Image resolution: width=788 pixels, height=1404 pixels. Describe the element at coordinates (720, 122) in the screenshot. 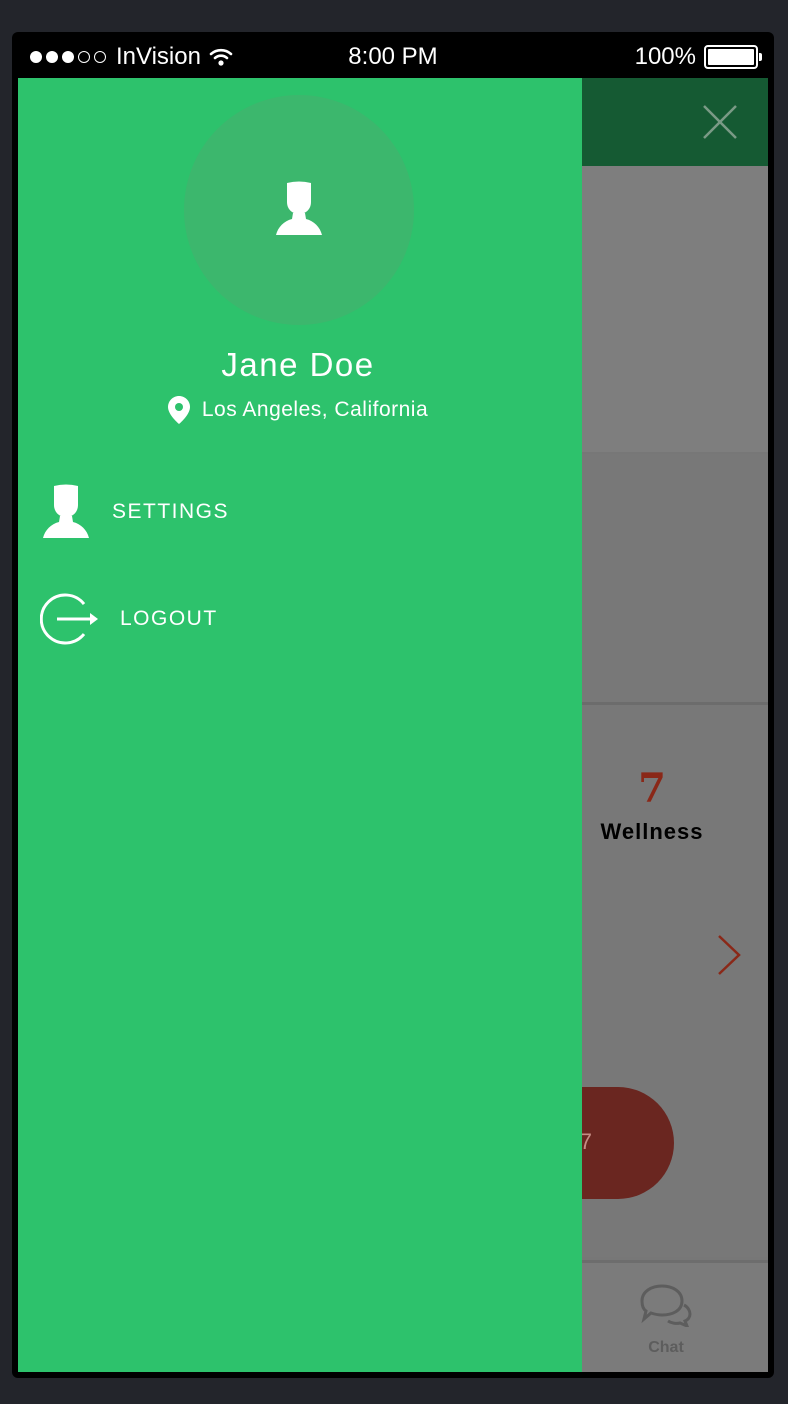

I see `close-icon` at that location.